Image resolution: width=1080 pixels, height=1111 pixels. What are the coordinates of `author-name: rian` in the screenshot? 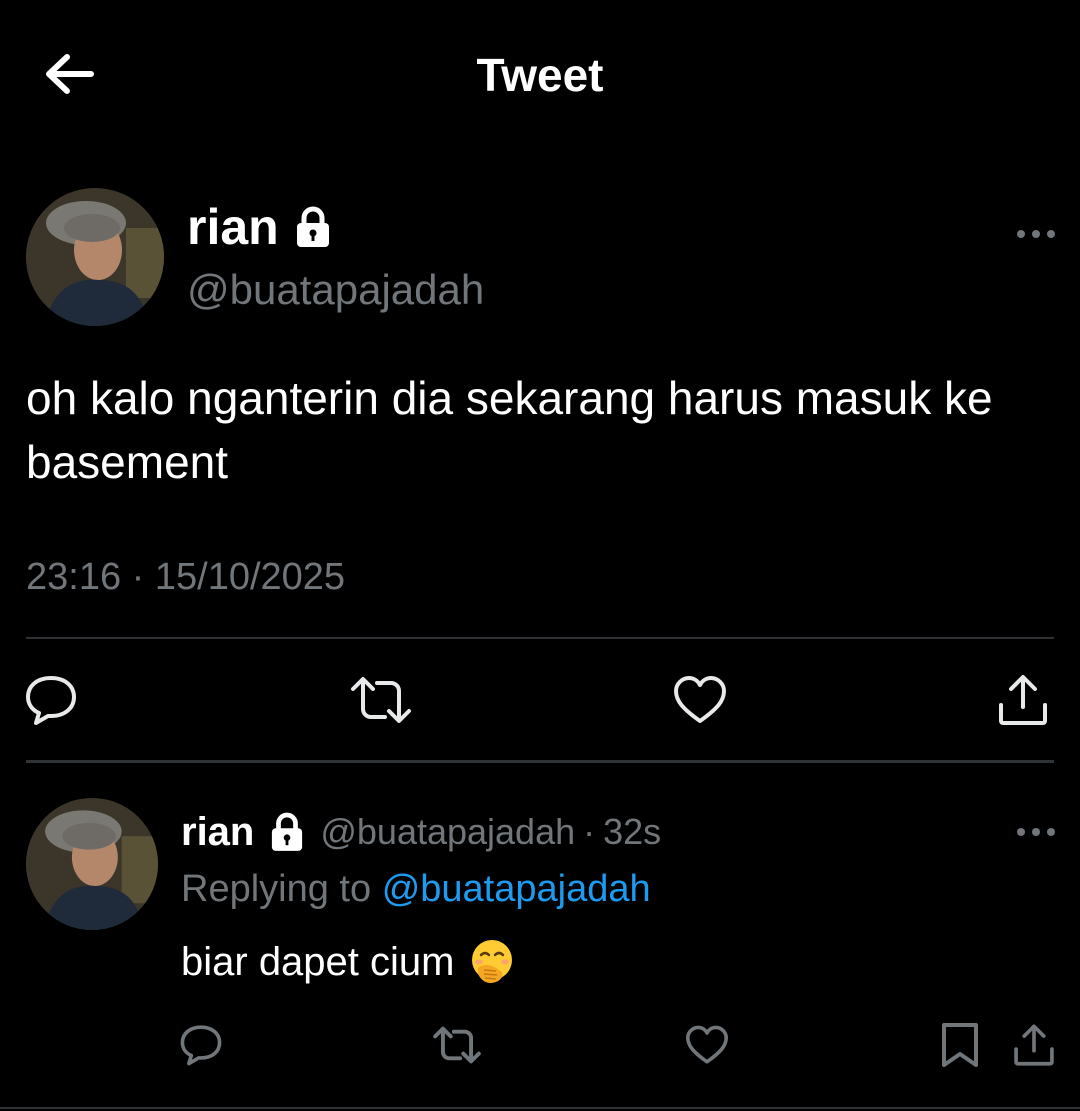 It's located at (233, 227).